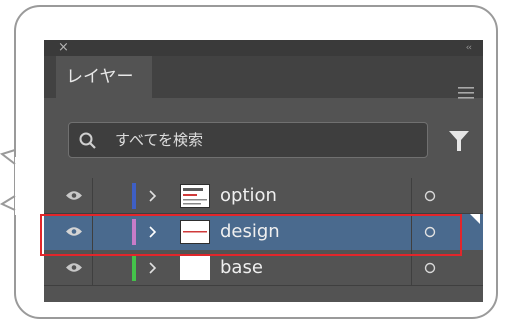 This screenshot has width=508, height=328. What do you see at coordinates (87, 140) in the screenshot?
I see `search-icon` at bounding box center [87, 140].